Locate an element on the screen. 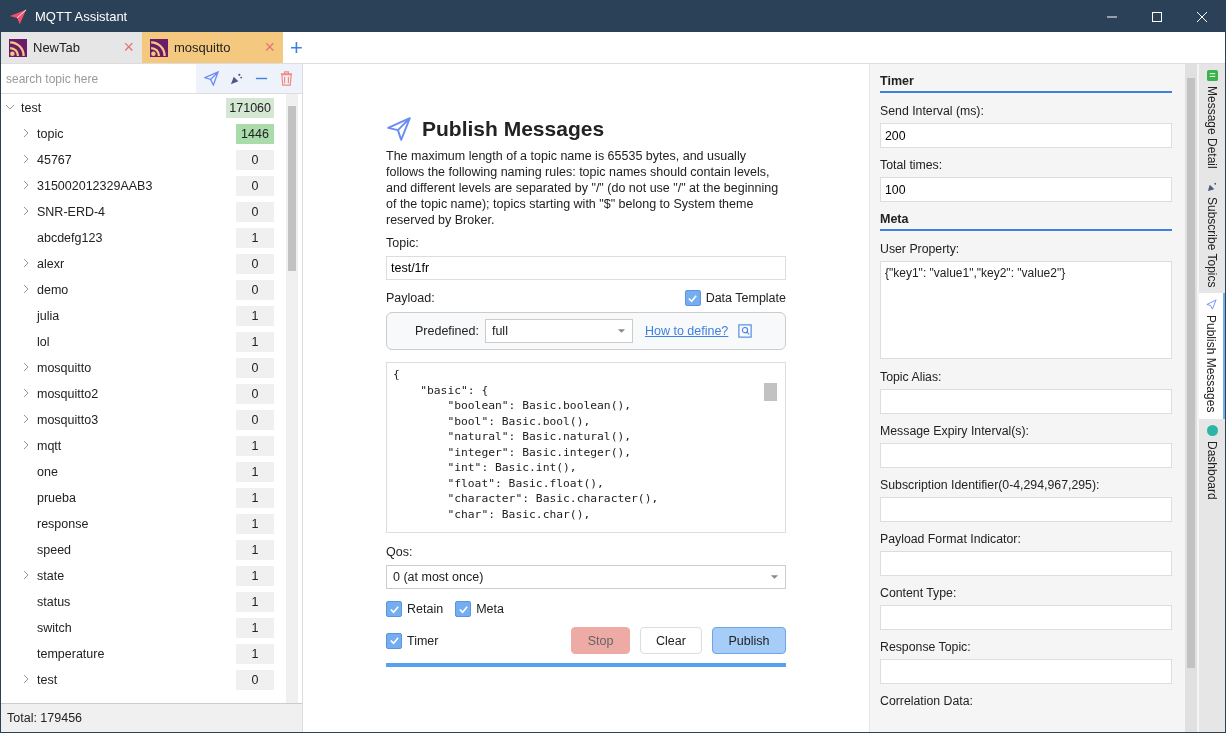  field-label: Content Type: is located at coordinates (919, 593).